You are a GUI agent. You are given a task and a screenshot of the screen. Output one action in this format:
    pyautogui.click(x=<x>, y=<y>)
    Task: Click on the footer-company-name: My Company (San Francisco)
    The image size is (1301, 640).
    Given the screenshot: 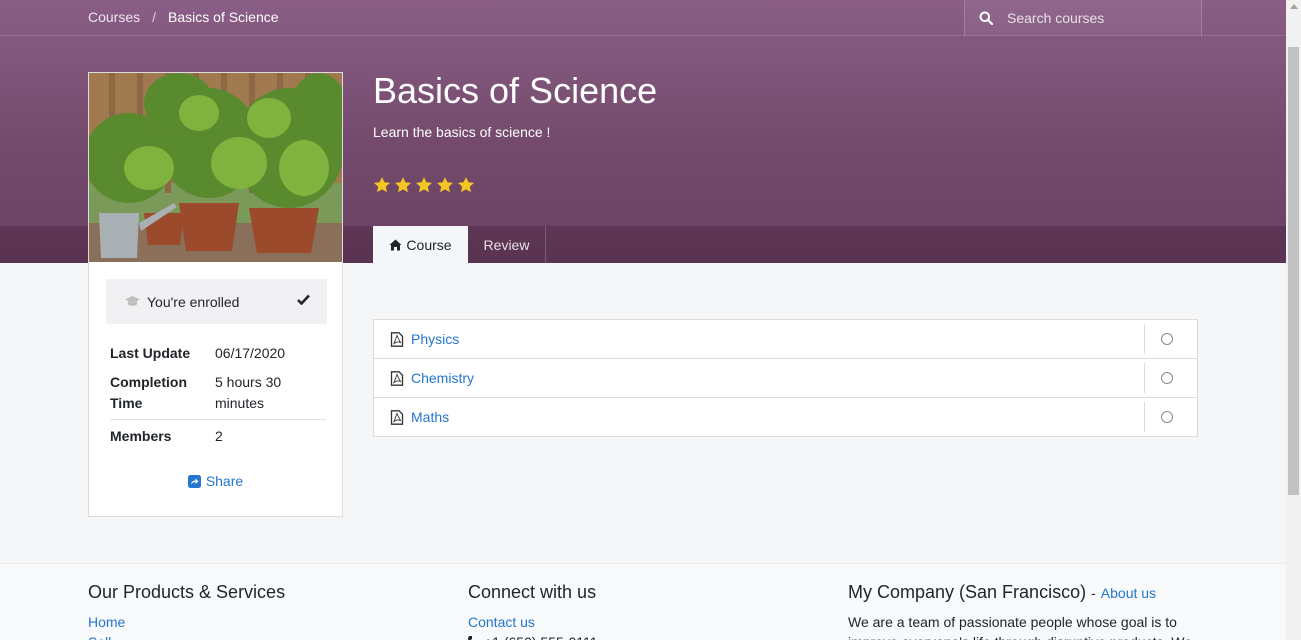 What is the action you would take?
    pyautogui.click(x=967, y=592)
    